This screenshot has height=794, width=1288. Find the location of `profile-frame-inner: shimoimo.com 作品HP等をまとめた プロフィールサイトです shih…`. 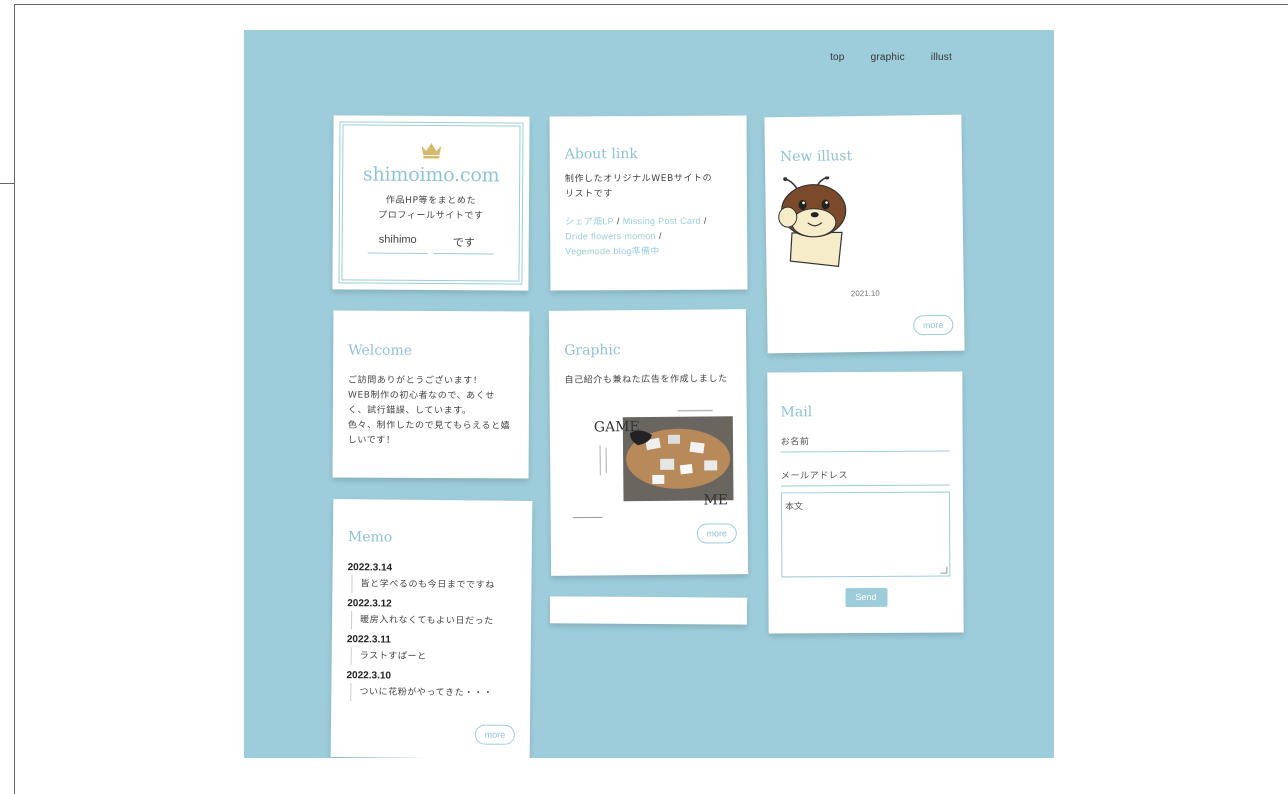

profile-frame-inner: shimoimo.com 作品HP等をまとめた プロフィールサイトです shih… is located at coordinates (431, 203).